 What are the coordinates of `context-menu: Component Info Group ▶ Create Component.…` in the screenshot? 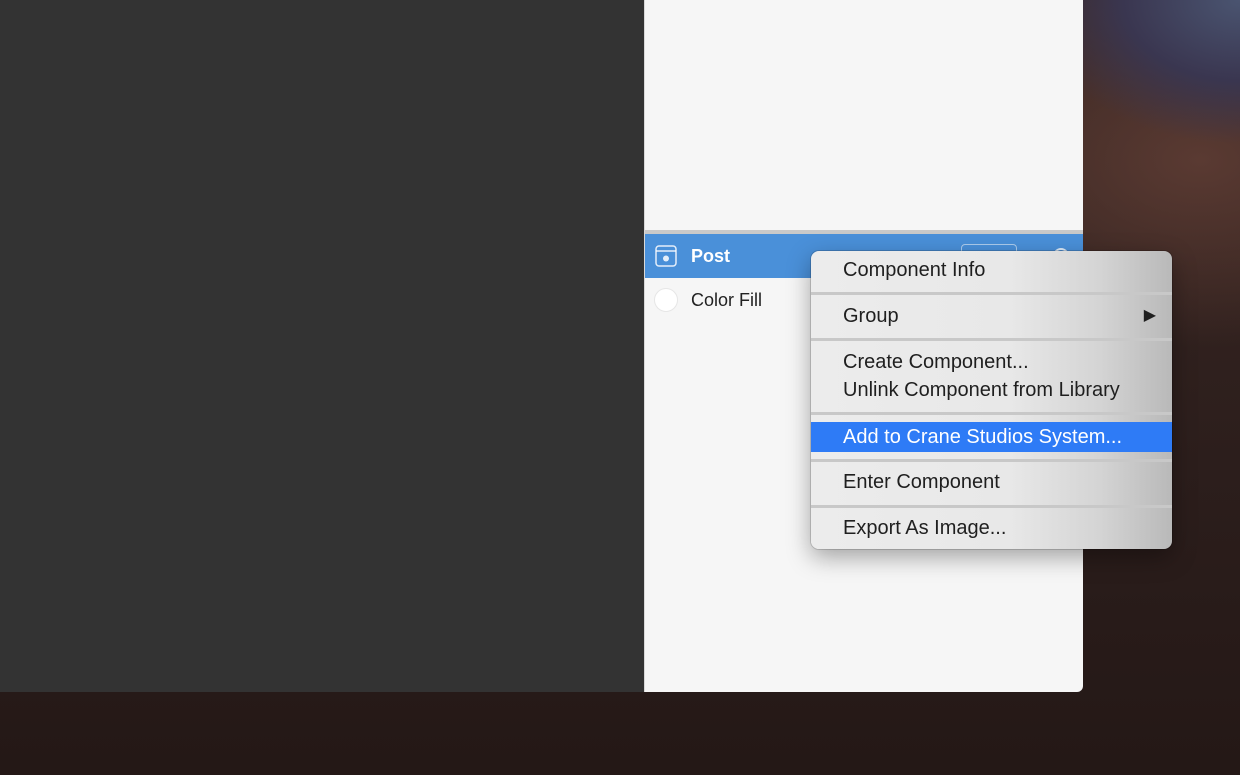 It's located at (991, 400).